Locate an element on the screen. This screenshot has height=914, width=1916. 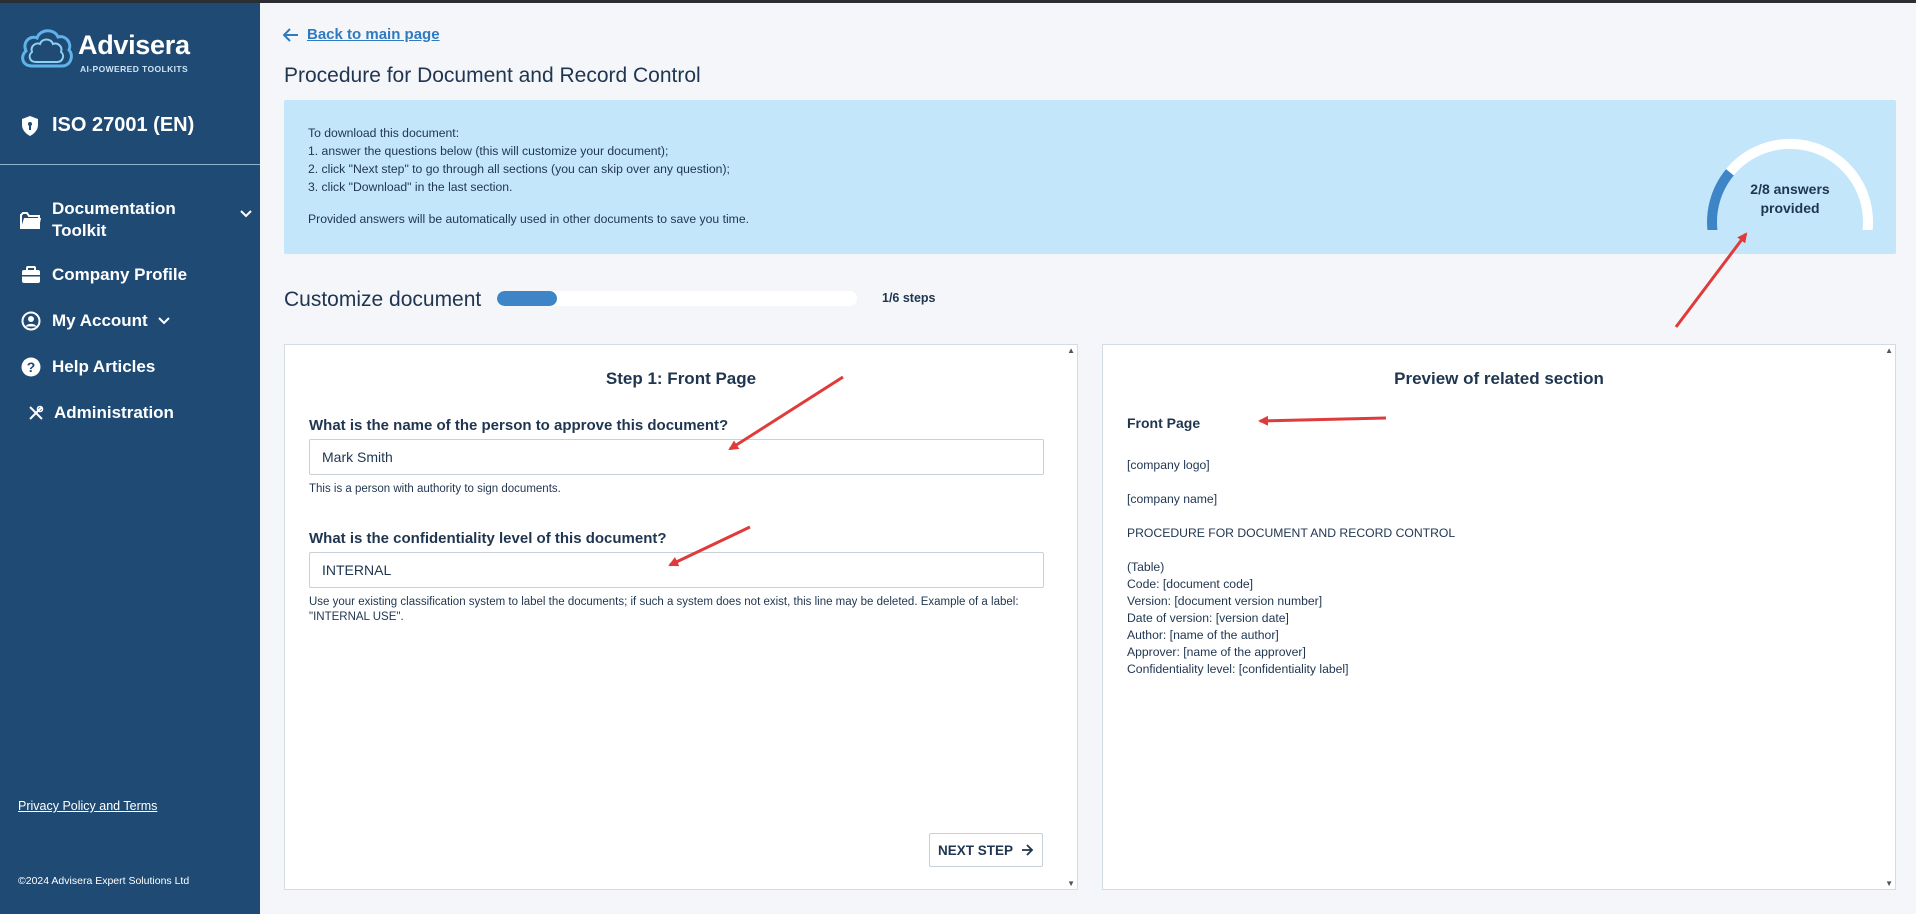
toolkit-title: ISO 27001 (EN) is located at coordinates (108, 125).